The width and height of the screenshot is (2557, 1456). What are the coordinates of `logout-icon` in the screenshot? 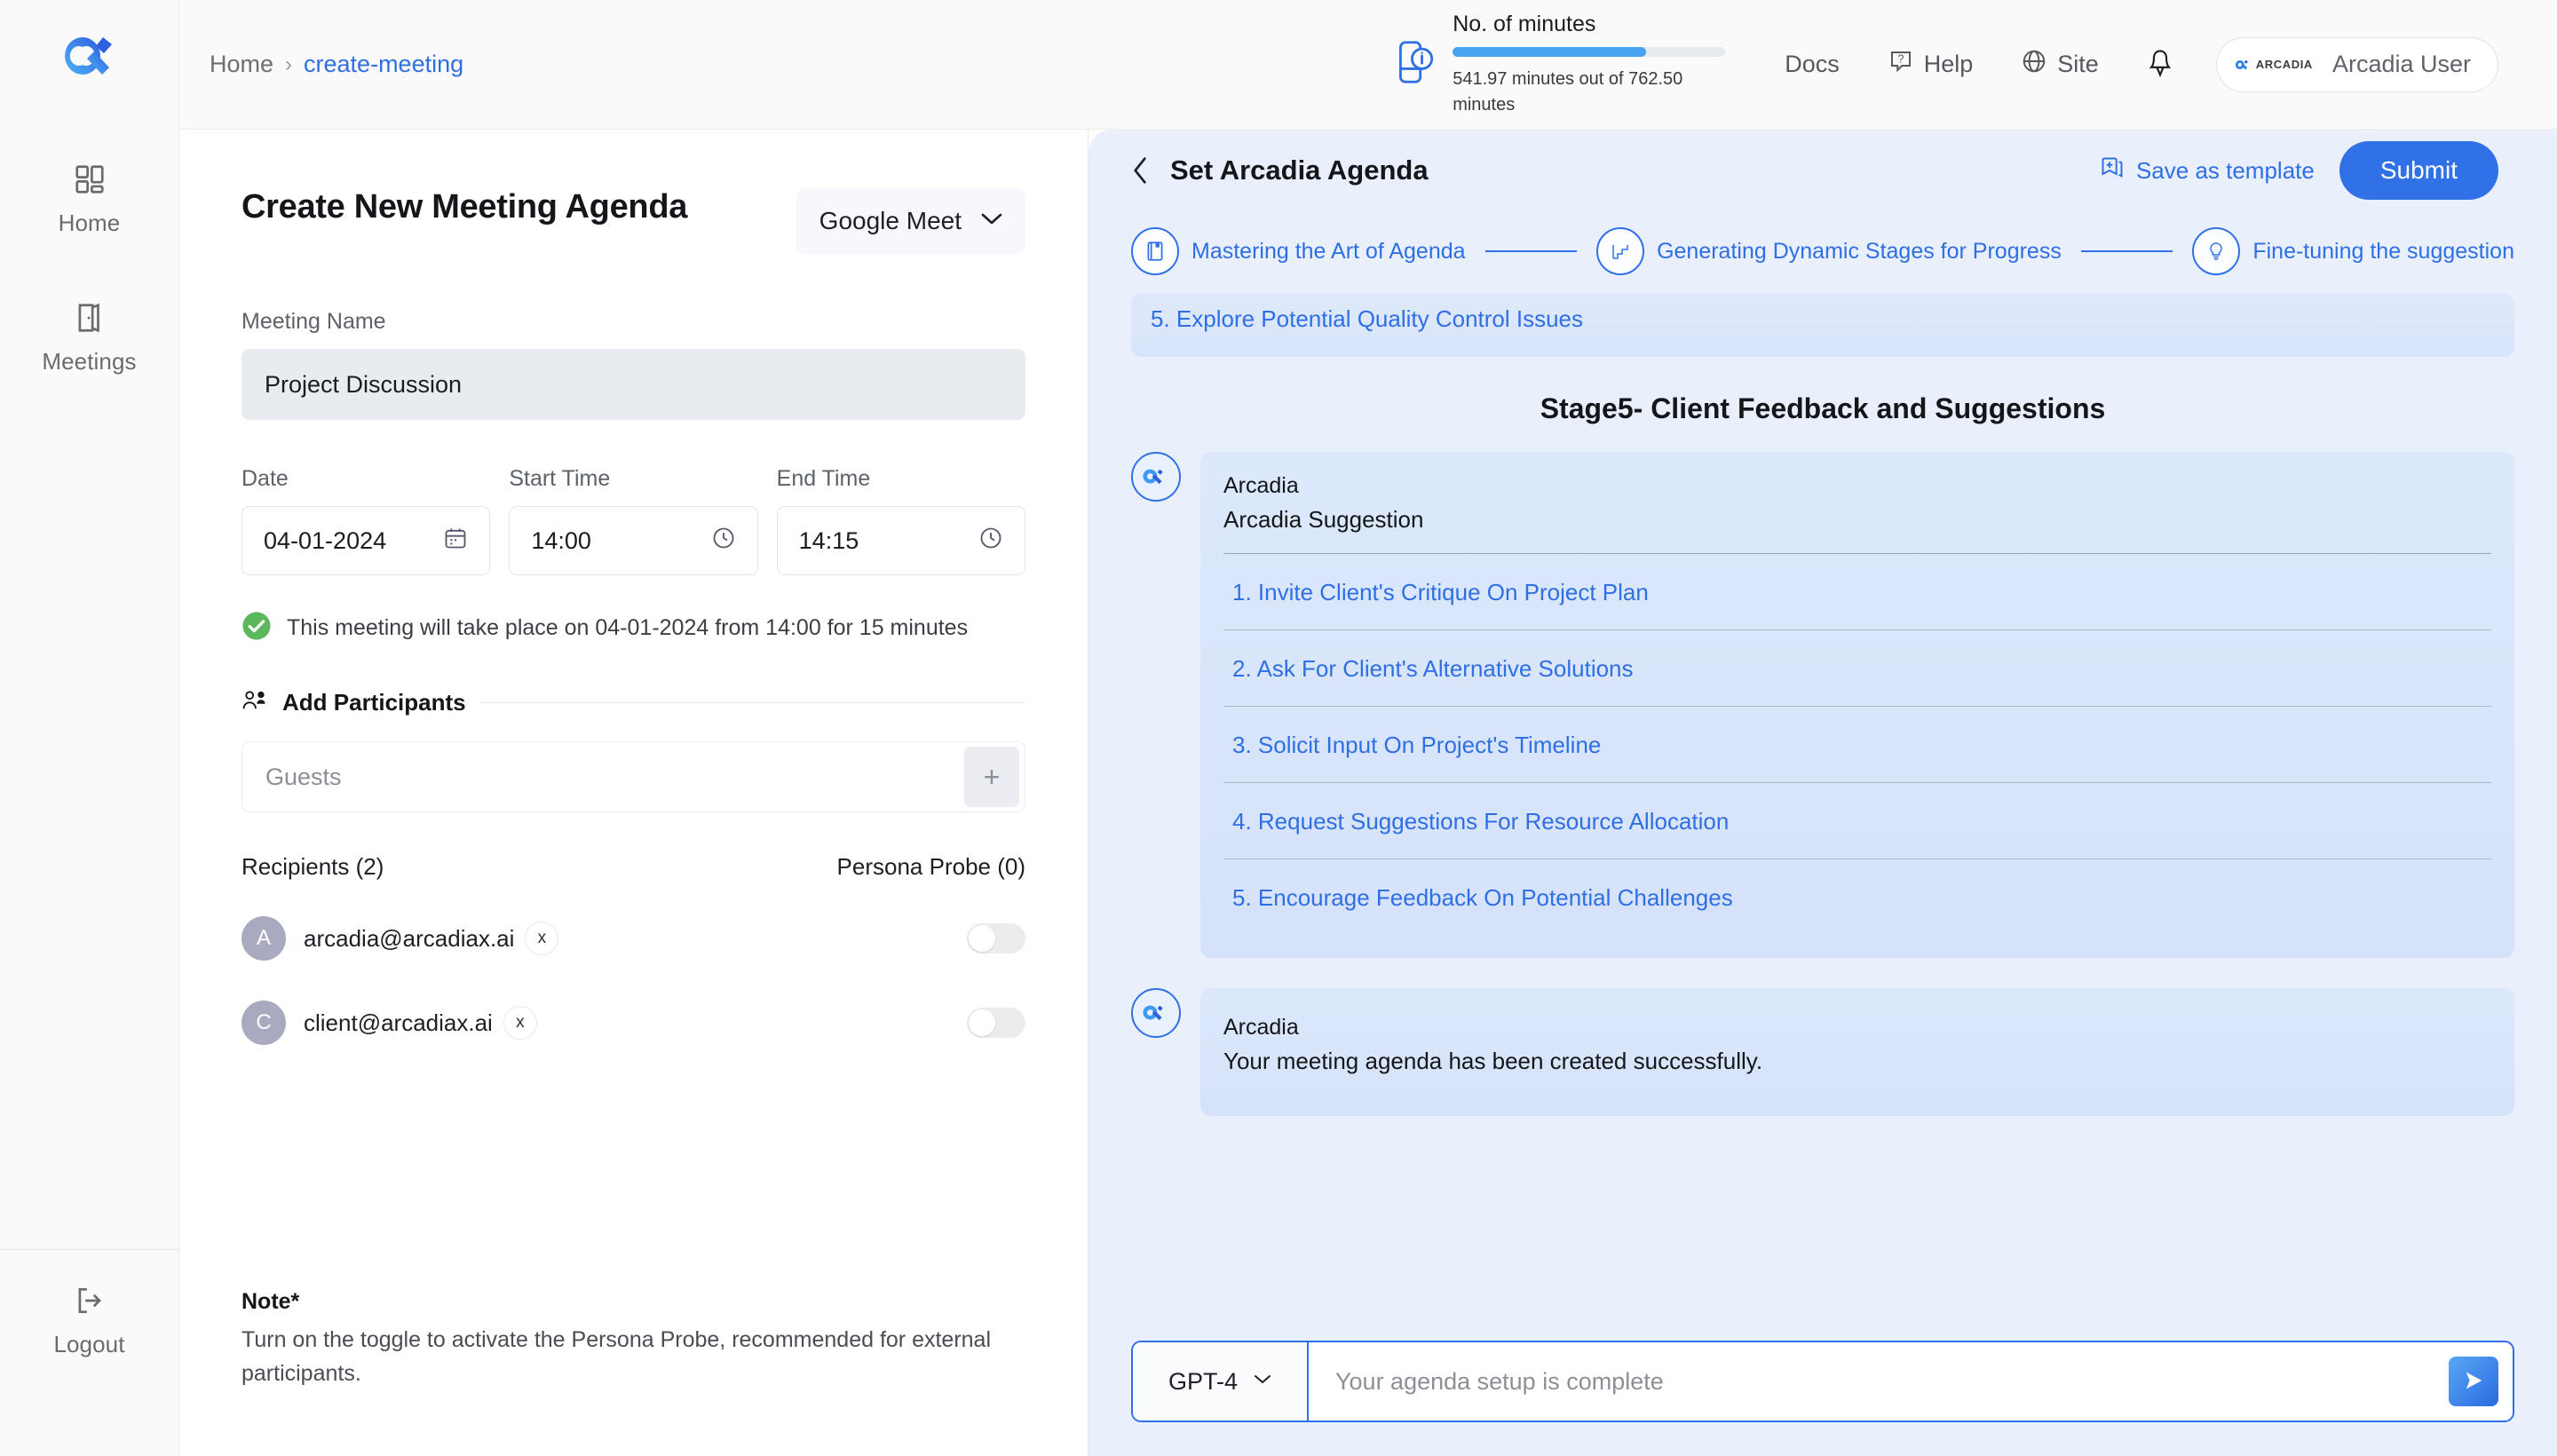 It's located at (90, 1303).